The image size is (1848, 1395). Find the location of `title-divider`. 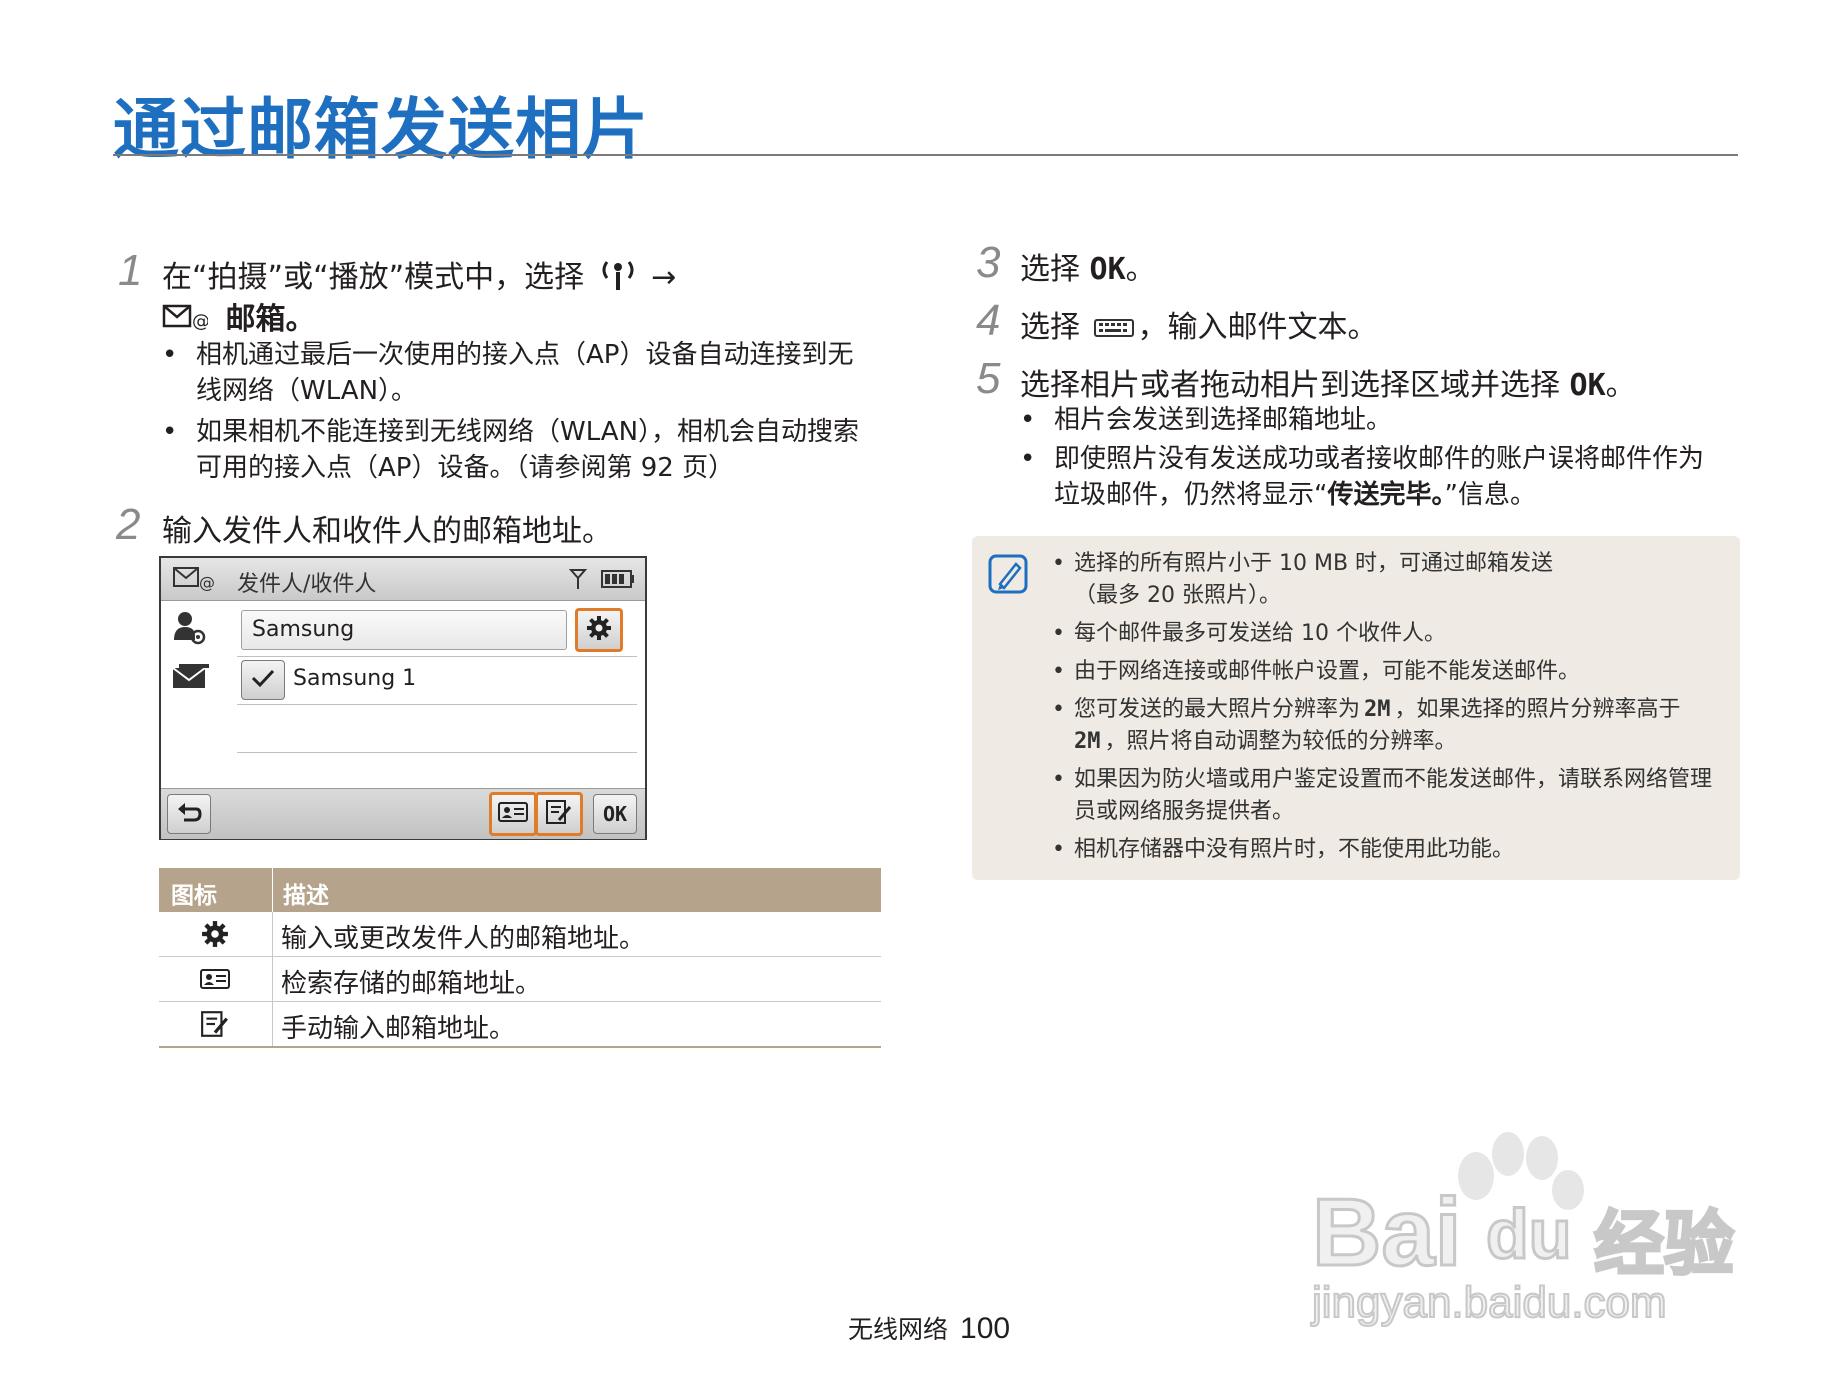

title-divider is located at coordinates (925, 155).